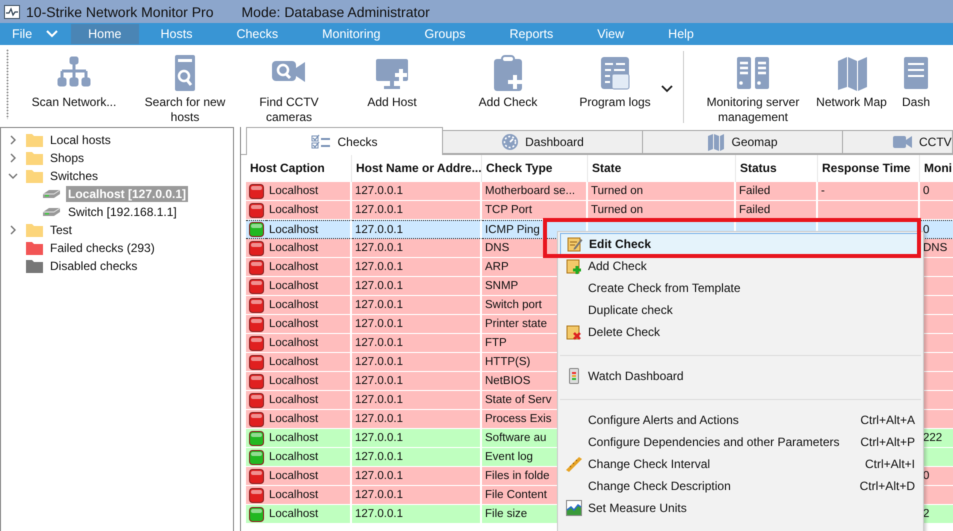 Image resolution: width=953 pixels, height=531 pixels. I want to click on menu-item-label: Configure Alerts and Actions, so click(664, 420).